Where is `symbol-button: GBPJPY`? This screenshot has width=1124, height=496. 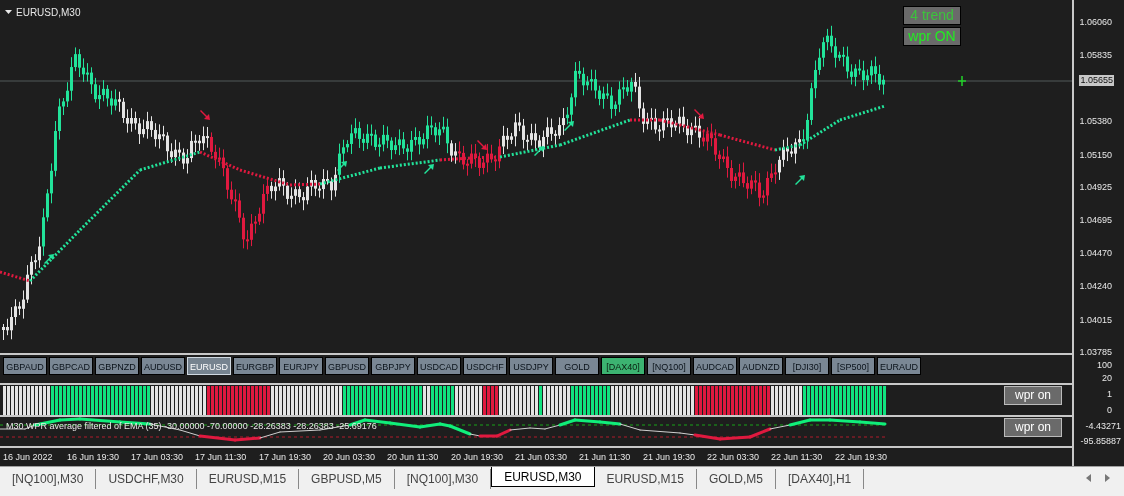
symbol-button: GBPJPY is located at coordinates (393, 366).